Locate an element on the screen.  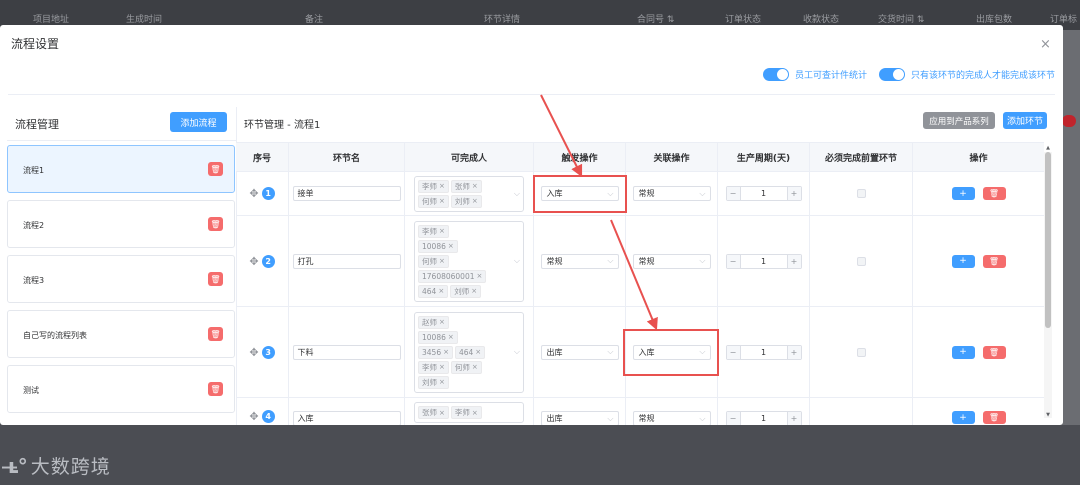
scroll-down-icon: ▼ is located at coordinates (1048, 415).